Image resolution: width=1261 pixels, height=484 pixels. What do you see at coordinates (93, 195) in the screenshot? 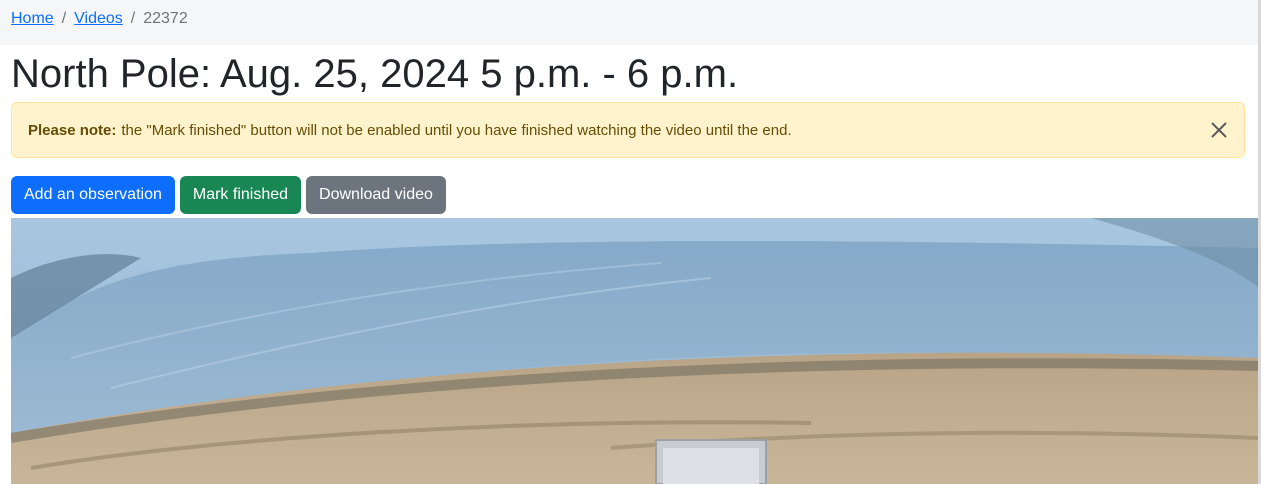
I see `add-observation-button: Add an observation` at bounding box center [93, 195].